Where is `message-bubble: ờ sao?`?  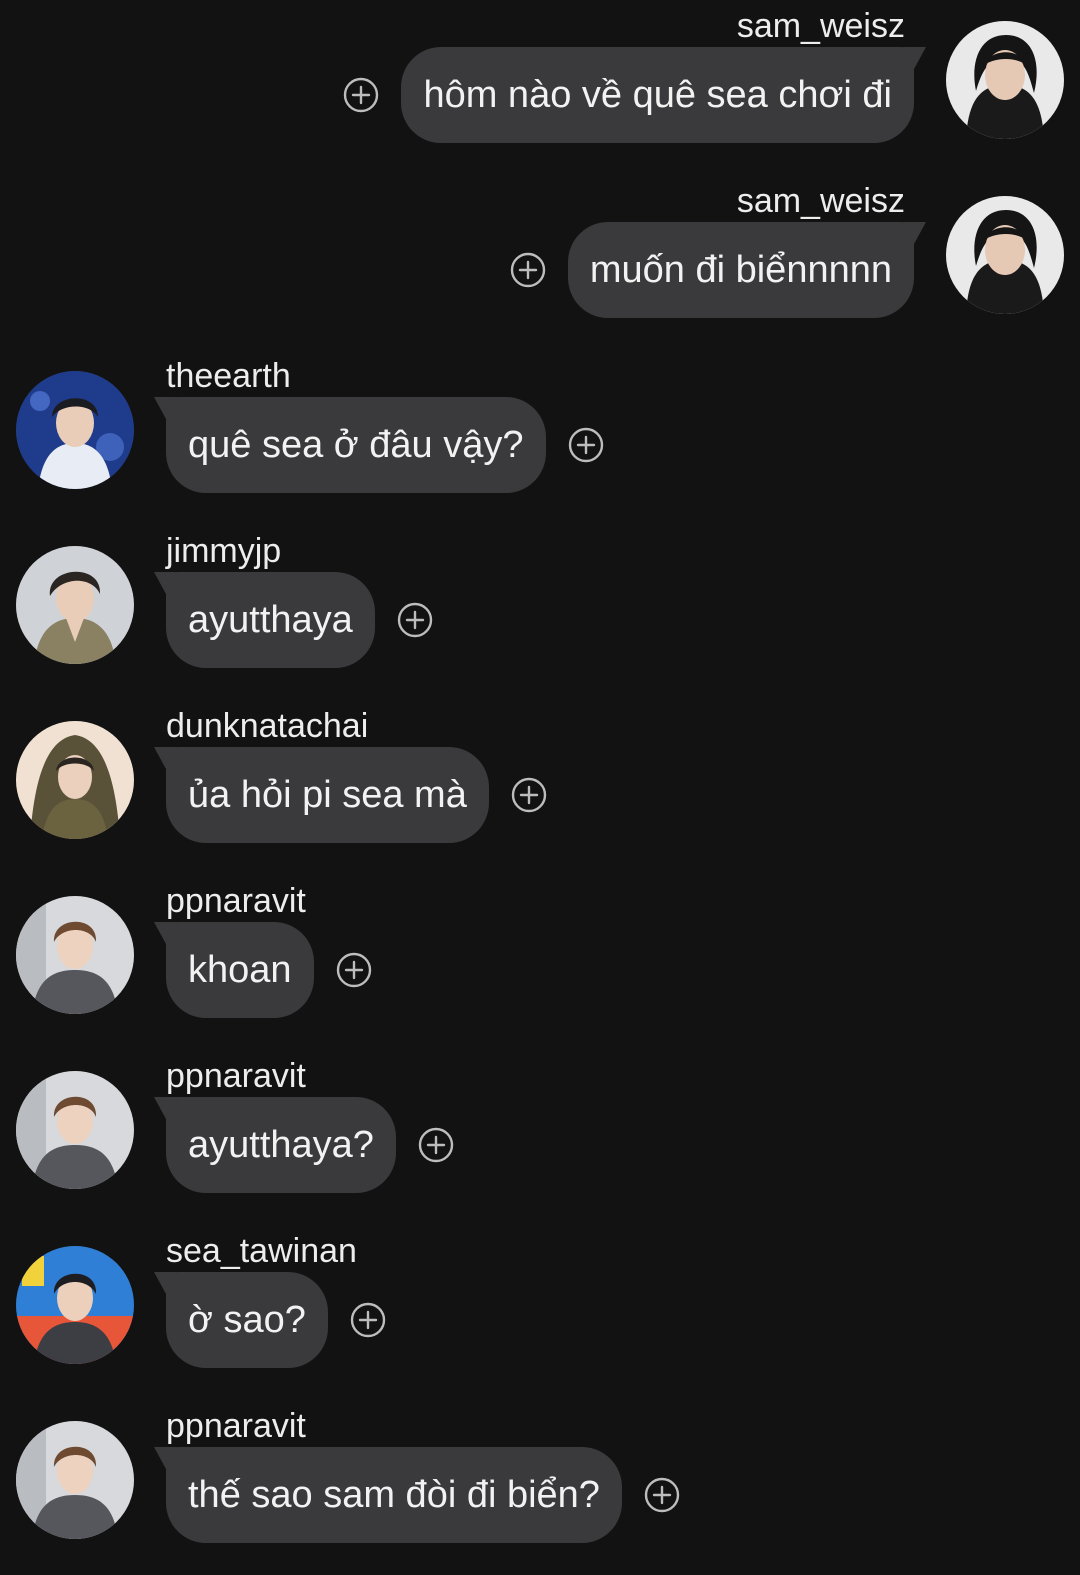 message-bubble: ờ sao? is located at coordinates (241, 1320).